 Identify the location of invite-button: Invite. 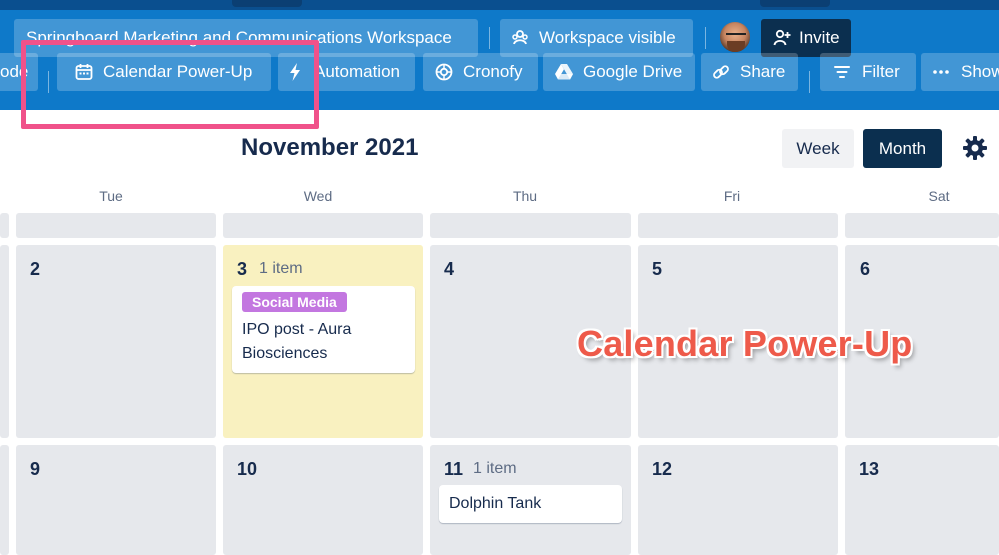
(806, 38).